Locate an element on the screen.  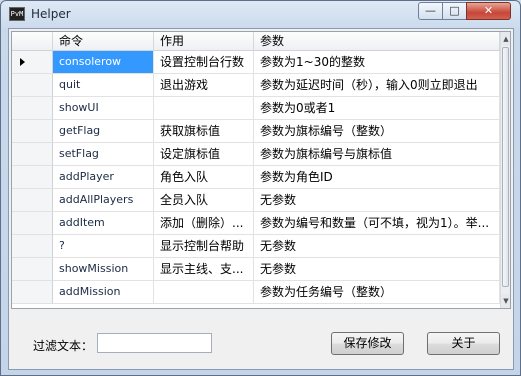
table-row: setFlag 设定旗标值 参数为旗标编号与旗标值 is located at coordinates (256, 154).